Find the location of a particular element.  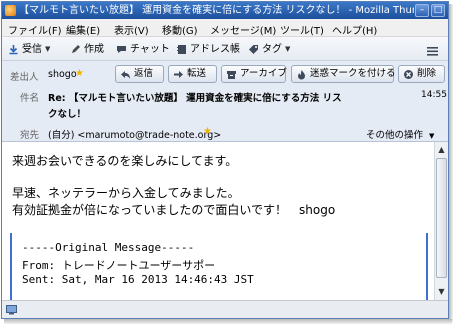

menu-edit: 編集(E) is located at coordinates (83, 29).